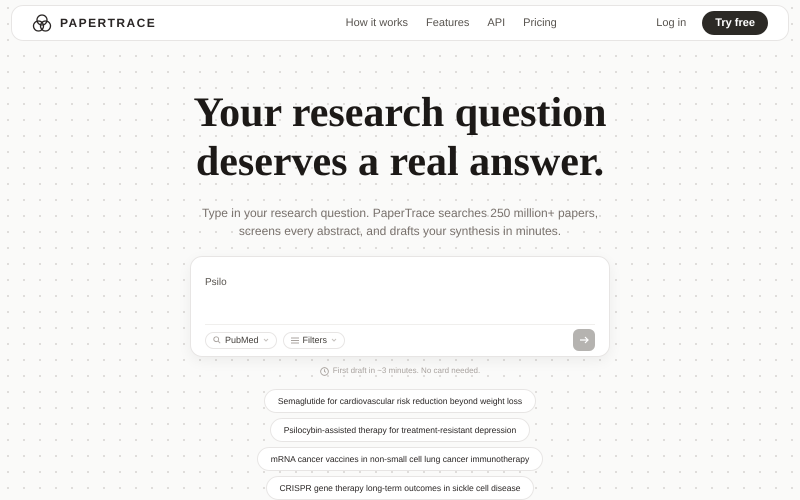  What do you see at coordinates (400, 282) in the screenshot?
I see `query-field: Psilo` at bounding box center [400, 282].